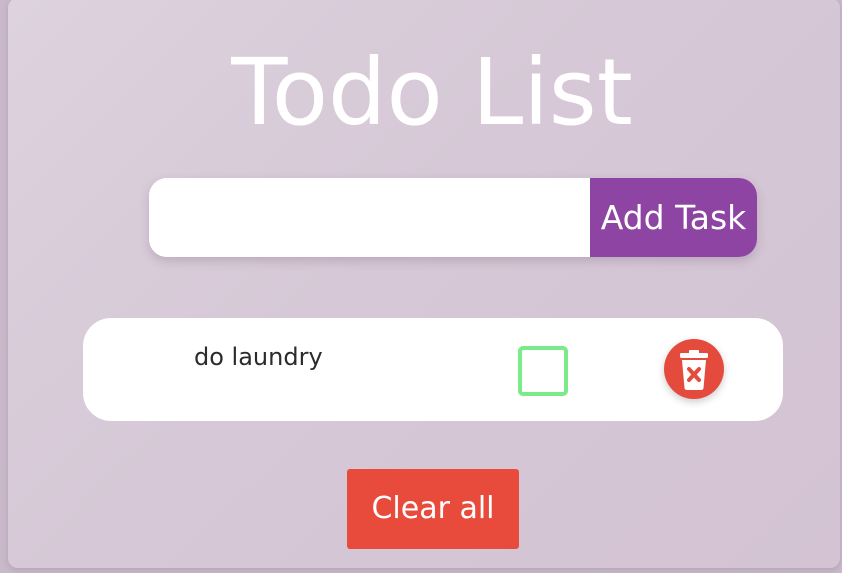 The height and width of the screenshot is (573, 842). I want to click on trash-icon, so click(694, 370).